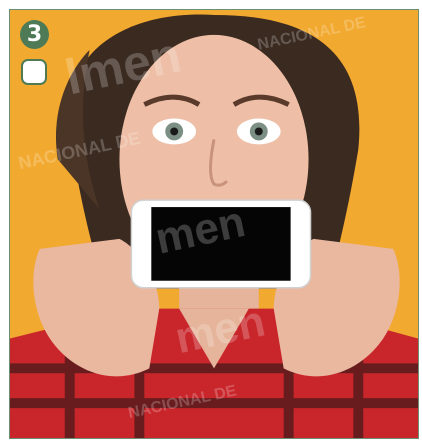 This screenshot has width=422, height=441. Describe the element at coordinates (34, 34) in the screenshot. I see `question-number-badge: 3` at that location.